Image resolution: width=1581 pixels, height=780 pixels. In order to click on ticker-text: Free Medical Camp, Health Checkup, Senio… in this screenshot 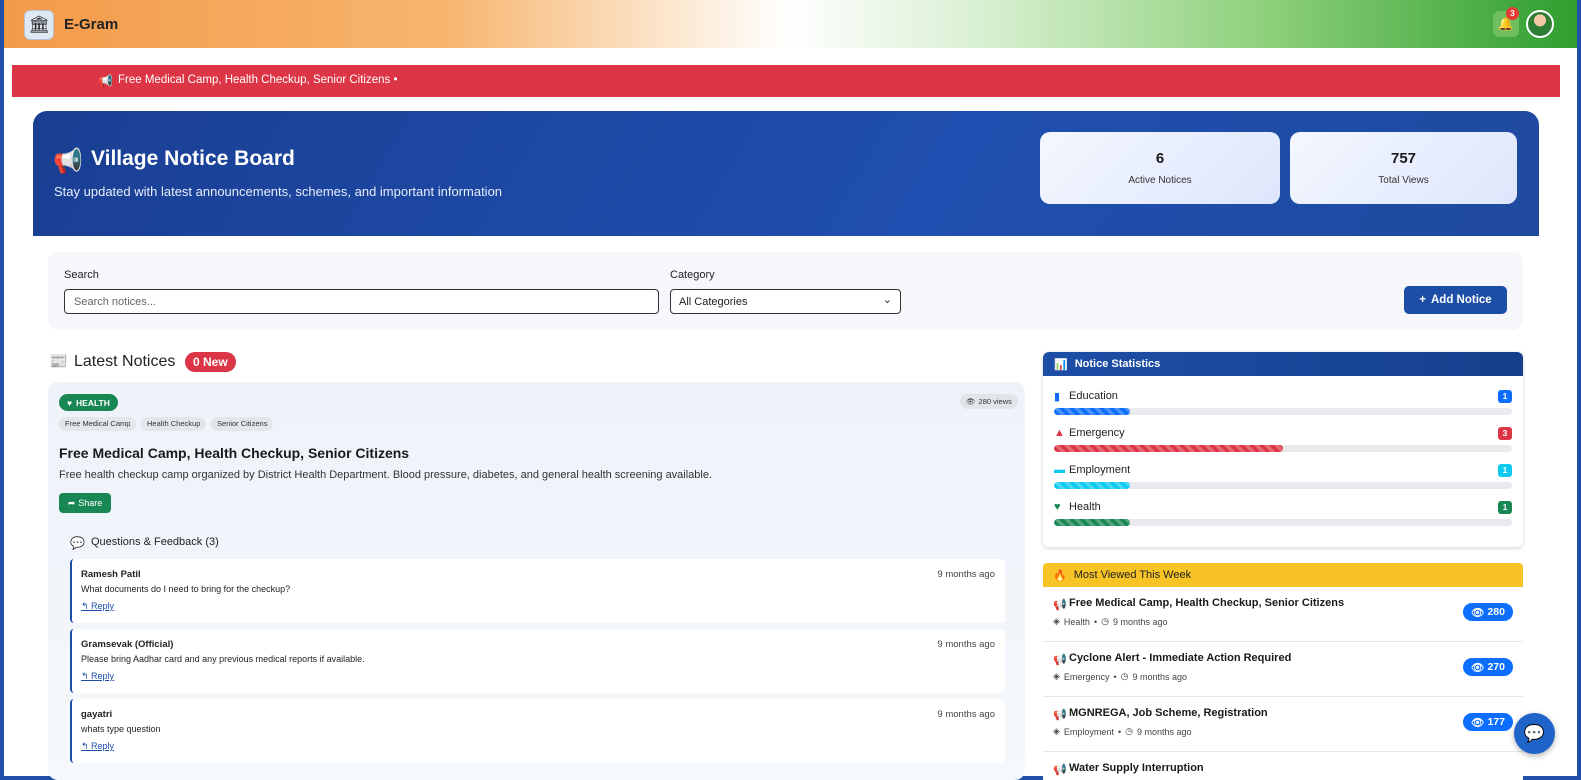, I will do `click(258, 80)`.